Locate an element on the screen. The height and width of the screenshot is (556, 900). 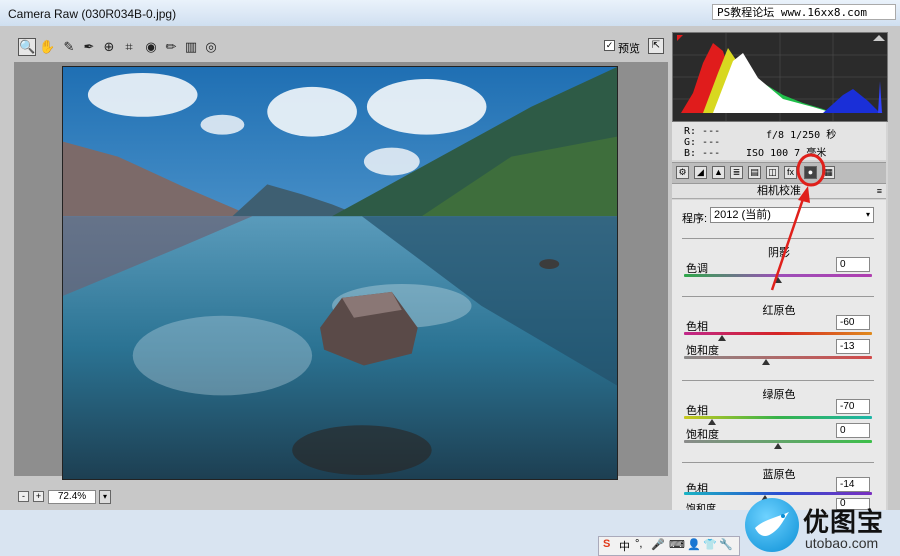
tab-effects-icon: fx is located at coordinates (790, 172).